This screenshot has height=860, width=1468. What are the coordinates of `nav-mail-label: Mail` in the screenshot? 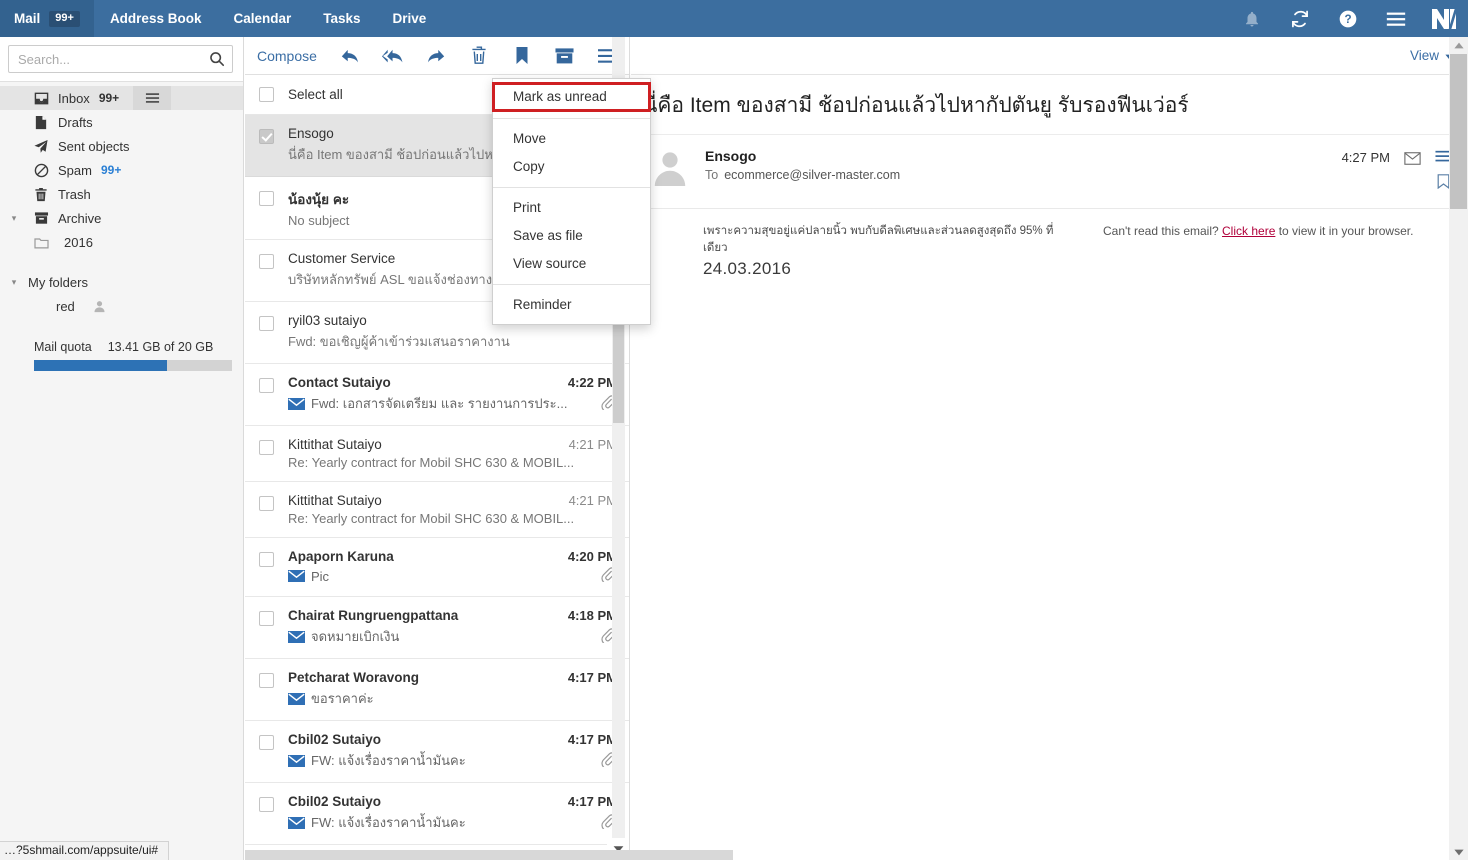 It's located at (27, 18).